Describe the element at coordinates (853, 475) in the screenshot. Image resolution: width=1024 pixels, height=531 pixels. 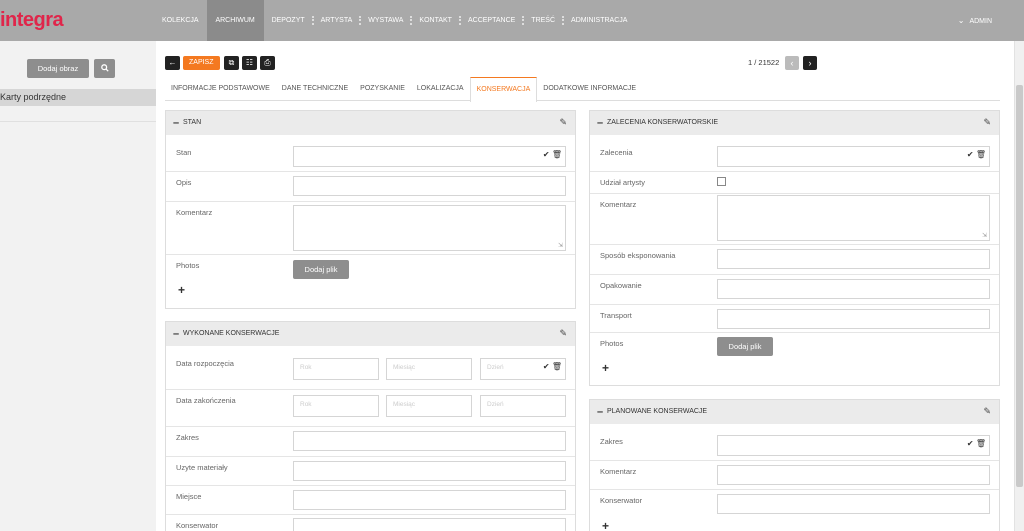
I see `komentarz-input` at that location.